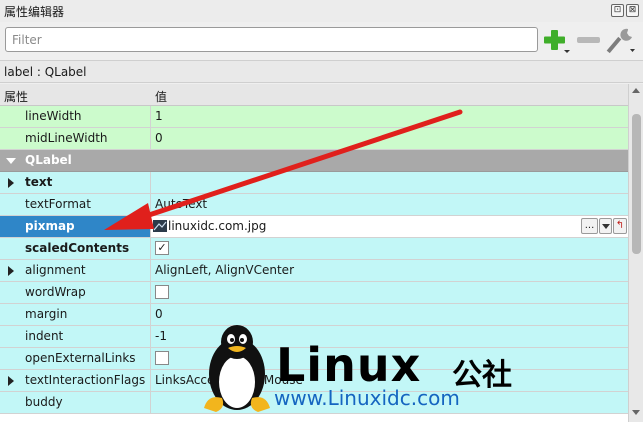 The image size is (643, 422). I want to click on scrollbar-thumb, so click(636, 184).